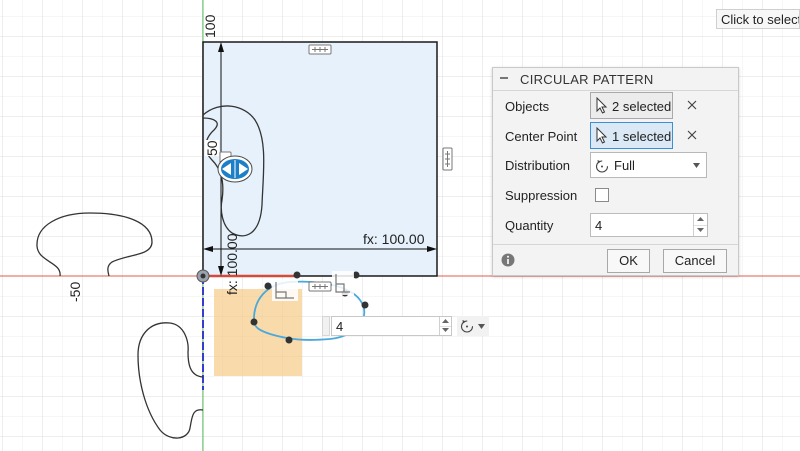 The image size is (800, 451). I want to click on dimension-label-neg50: -50, so click(75, 291).